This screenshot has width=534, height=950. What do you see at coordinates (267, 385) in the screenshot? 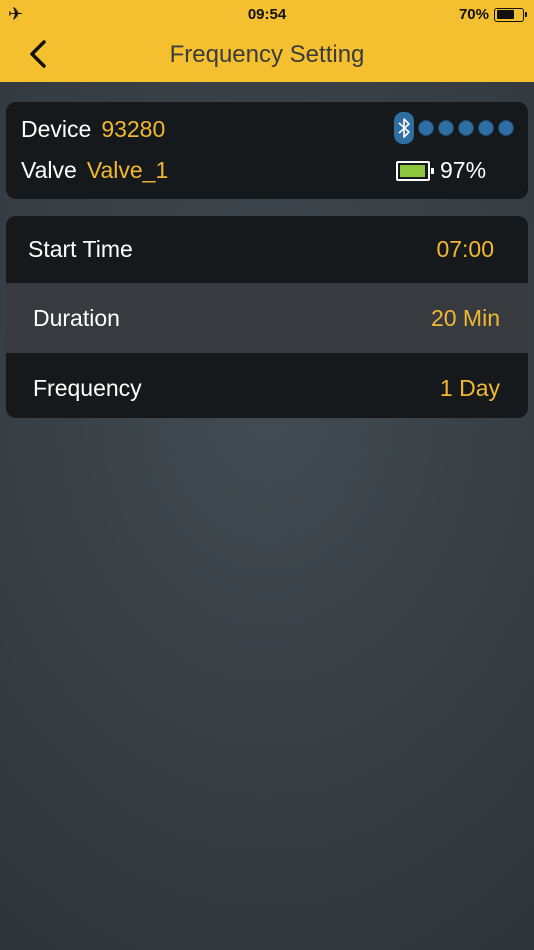
I see `frequency-row: Frequency 1 Day` at bounding box center [267, 385].